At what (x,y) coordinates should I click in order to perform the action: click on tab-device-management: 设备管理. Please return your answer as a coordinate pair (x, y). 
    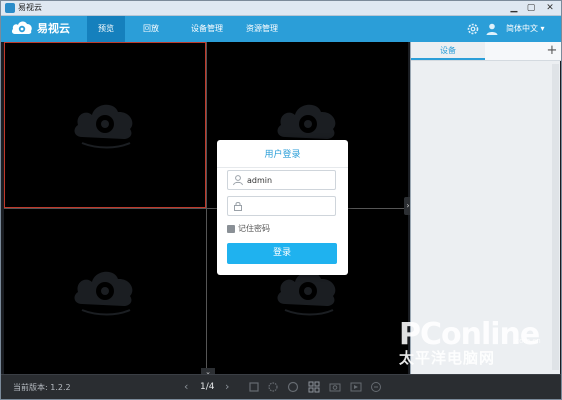
    Looking at the image, I should click on (207, 29).